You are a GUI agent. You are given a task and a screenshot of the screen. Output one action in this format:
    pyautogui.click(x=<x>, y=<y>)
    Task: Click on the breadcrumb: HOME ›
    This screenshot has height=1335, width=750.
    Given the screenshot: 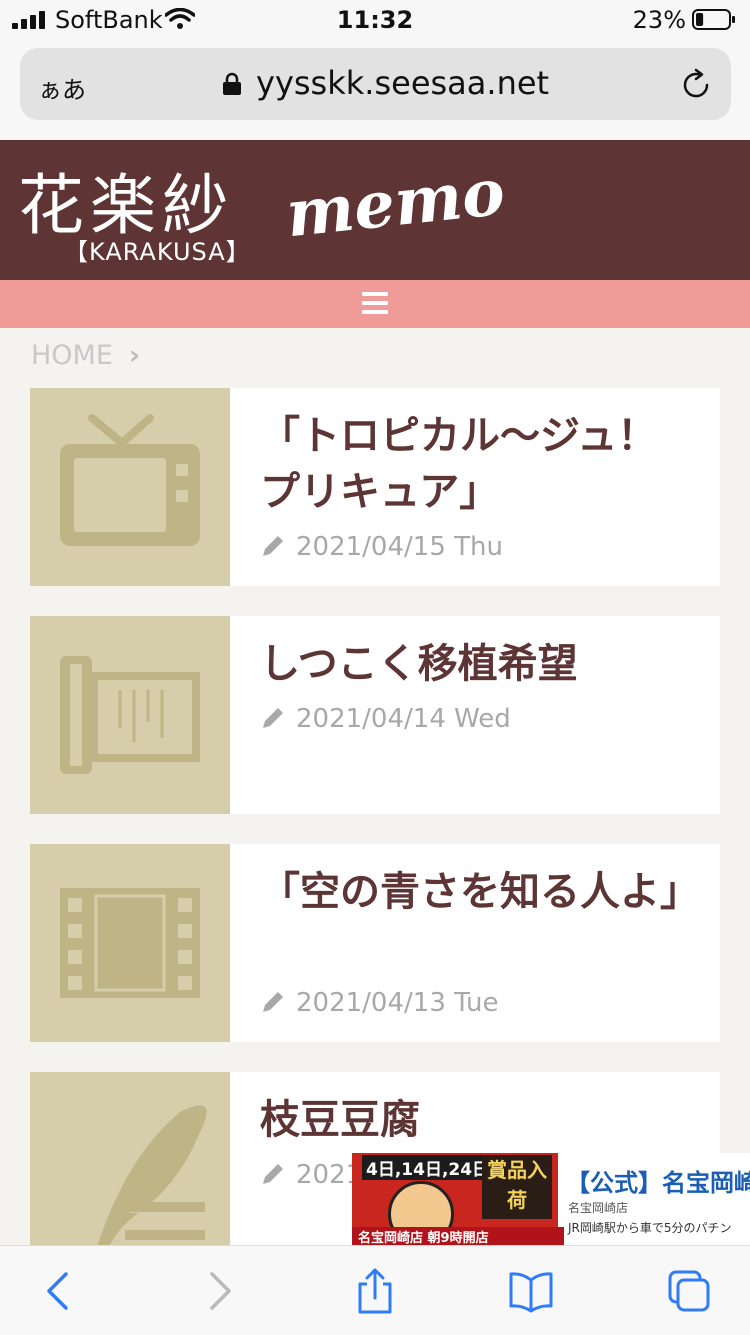 What is the action you would take?
    pyautogui.click(x=85, y=355)
    